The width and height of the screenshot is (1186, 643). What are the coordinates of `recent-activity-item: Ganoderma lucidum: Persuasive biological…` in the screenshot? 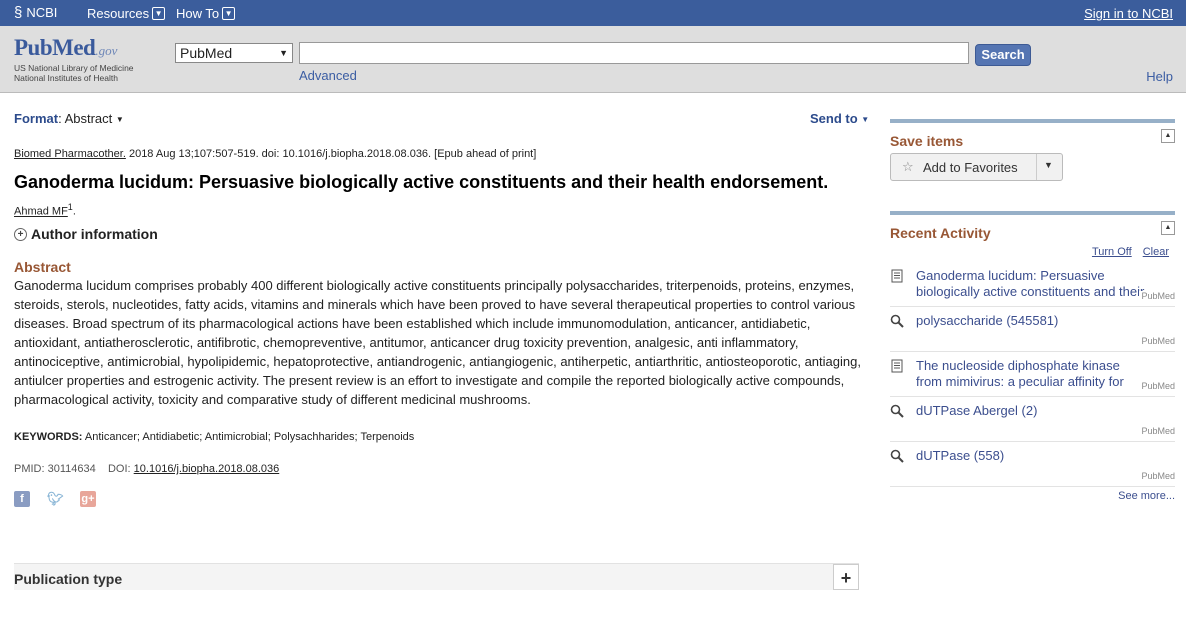 It's located at (1032, 284).